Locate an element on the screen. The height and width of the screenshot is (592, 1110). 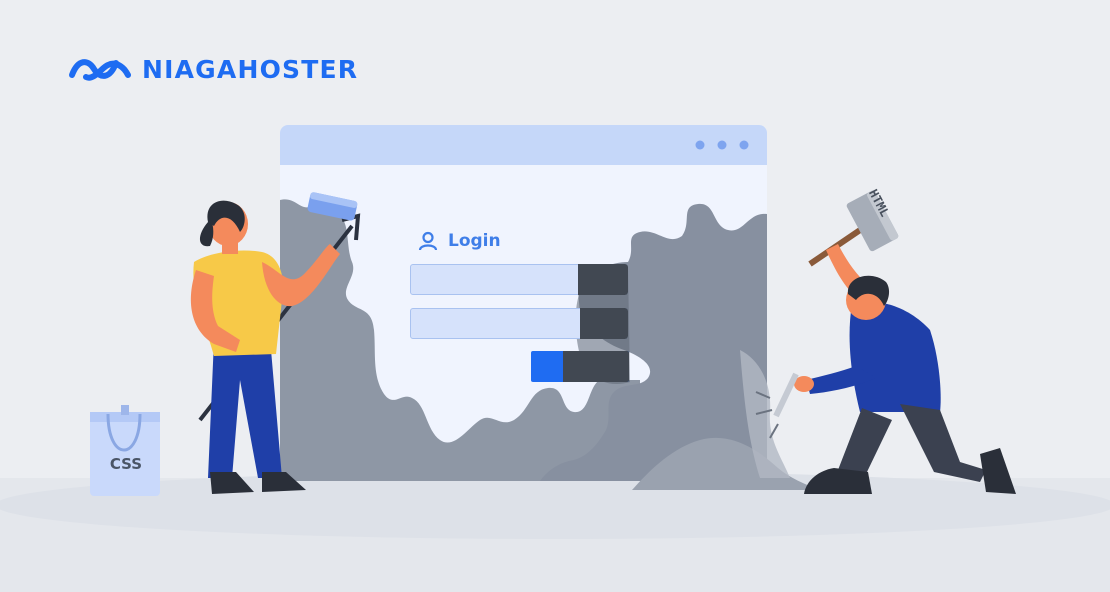
password-field is located at coordinates (519, 323).